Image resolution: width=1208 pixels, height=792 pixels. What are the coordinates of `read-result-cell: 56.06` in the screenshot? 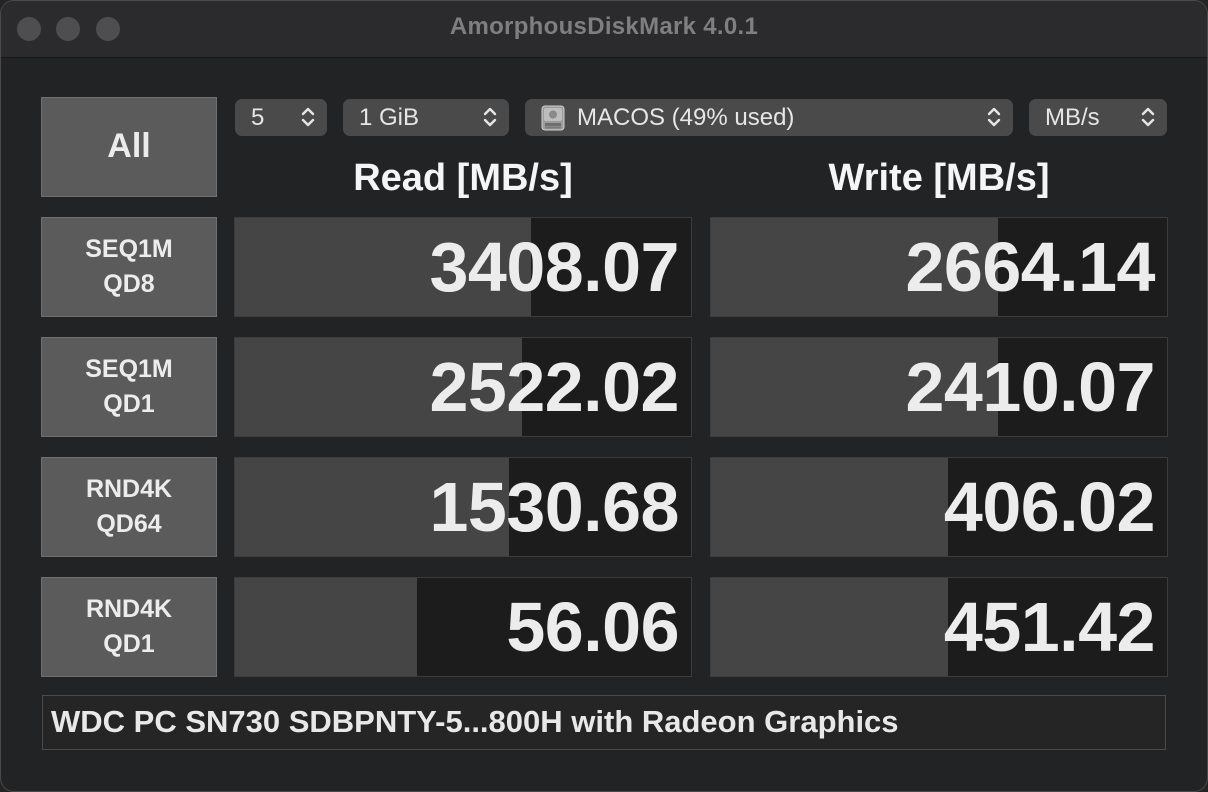 It's located at (463, 627).